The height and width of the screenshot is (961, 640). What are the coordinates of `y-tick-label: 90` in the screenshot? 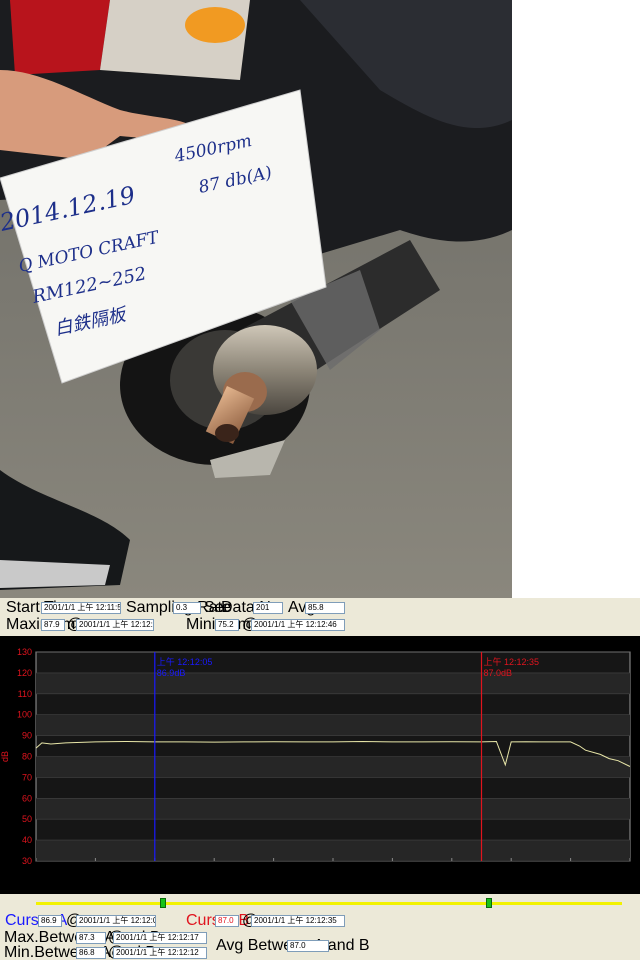 It's located at (27, 736).